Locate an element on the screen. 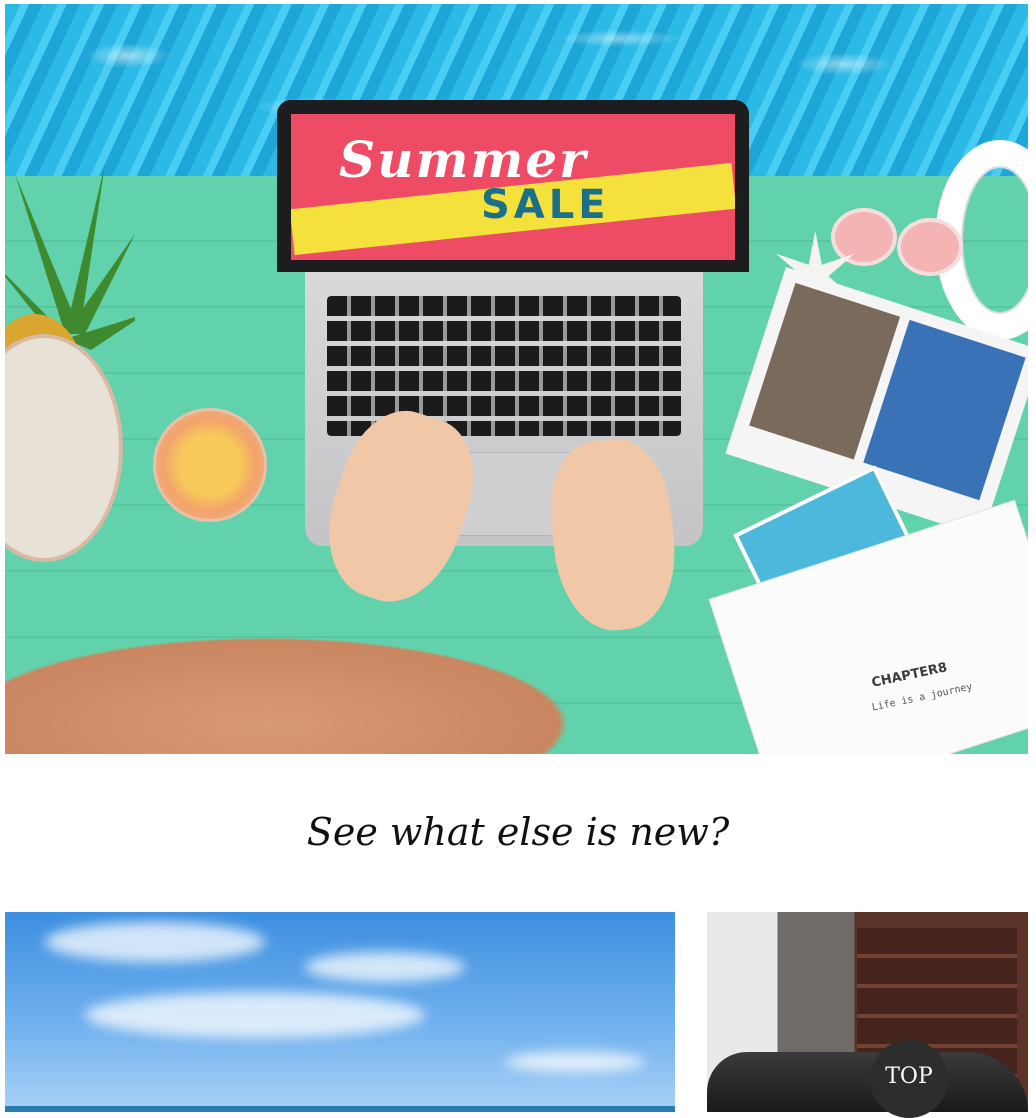 Image resolution: width=1036 pixels, height=1118 pixels. thumbnail-beach is located at coordinates (340, 1012).